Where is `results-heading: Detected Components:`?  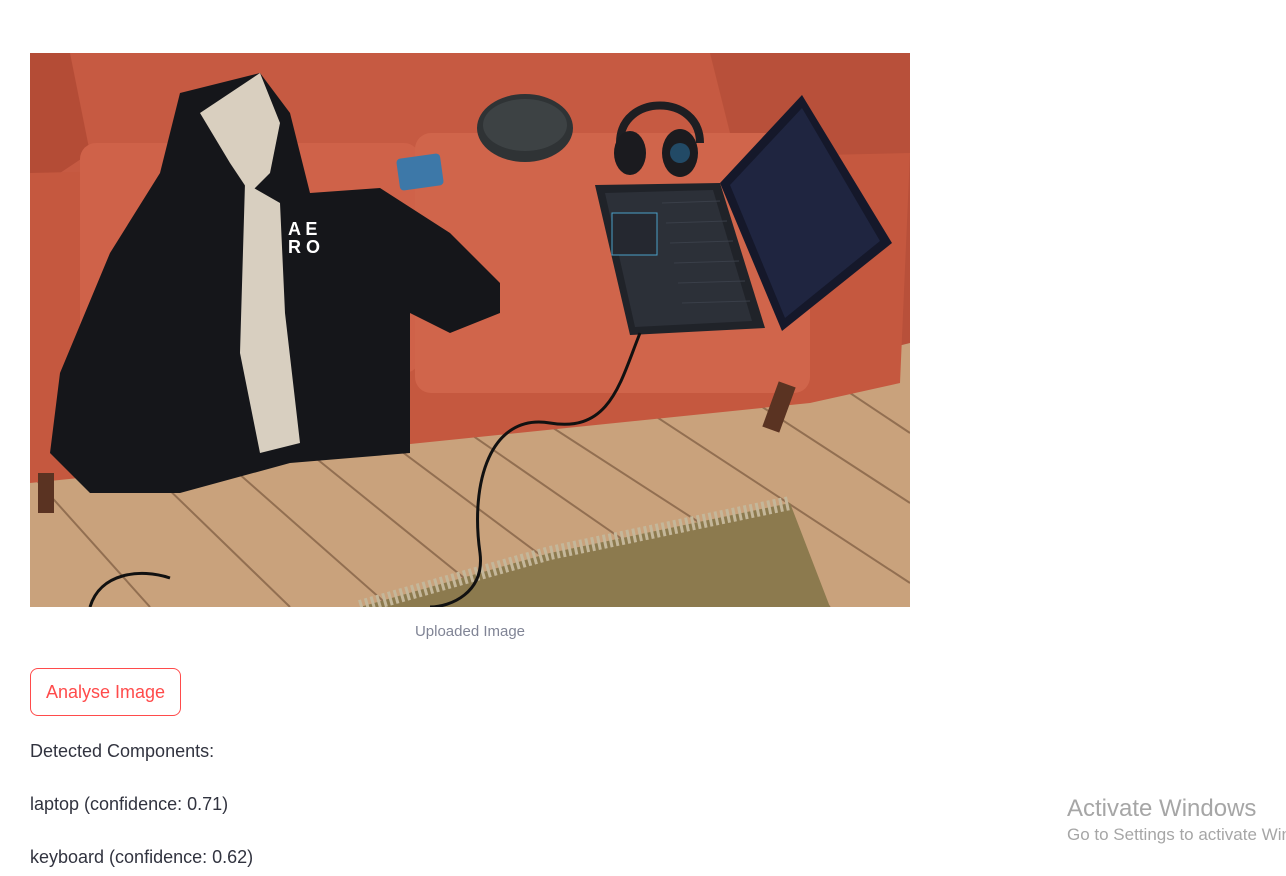
results-heading: Detected Components: is located at coordinates (122, 751).